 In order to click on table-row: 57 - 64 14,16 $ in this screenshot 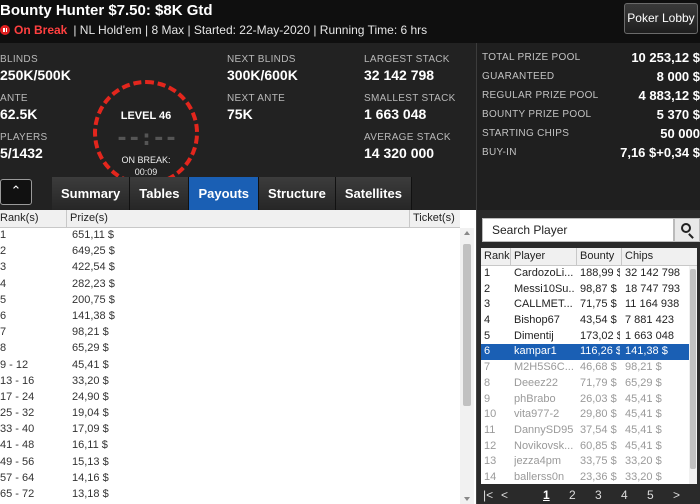, I will do `click(230, 479)`.